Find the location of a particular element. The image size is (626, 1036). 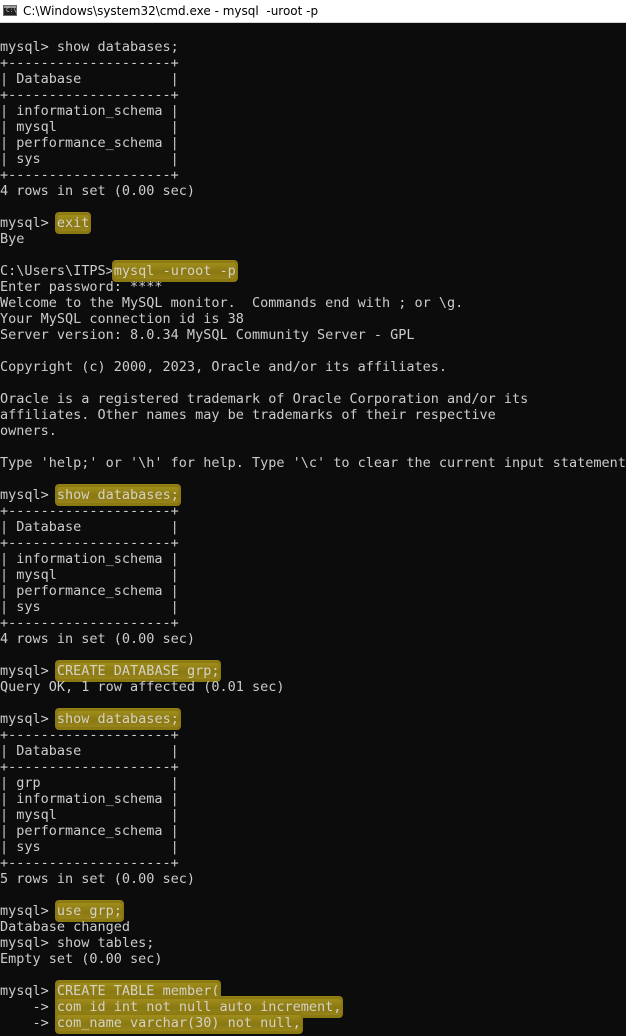

highlighted-command: mysql -uroot -p is located at coordinates (174, 271).